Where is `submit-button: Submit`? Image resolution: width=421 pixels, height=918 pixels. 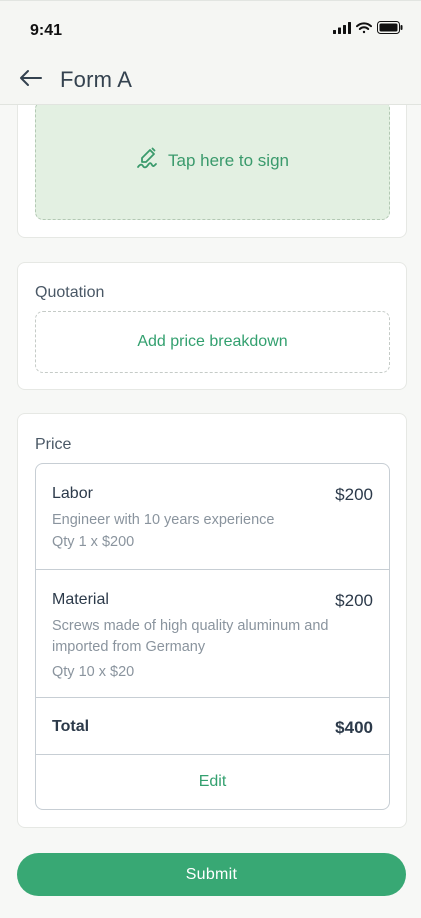
submit-button: Submit is located at coordinates (211, 874).